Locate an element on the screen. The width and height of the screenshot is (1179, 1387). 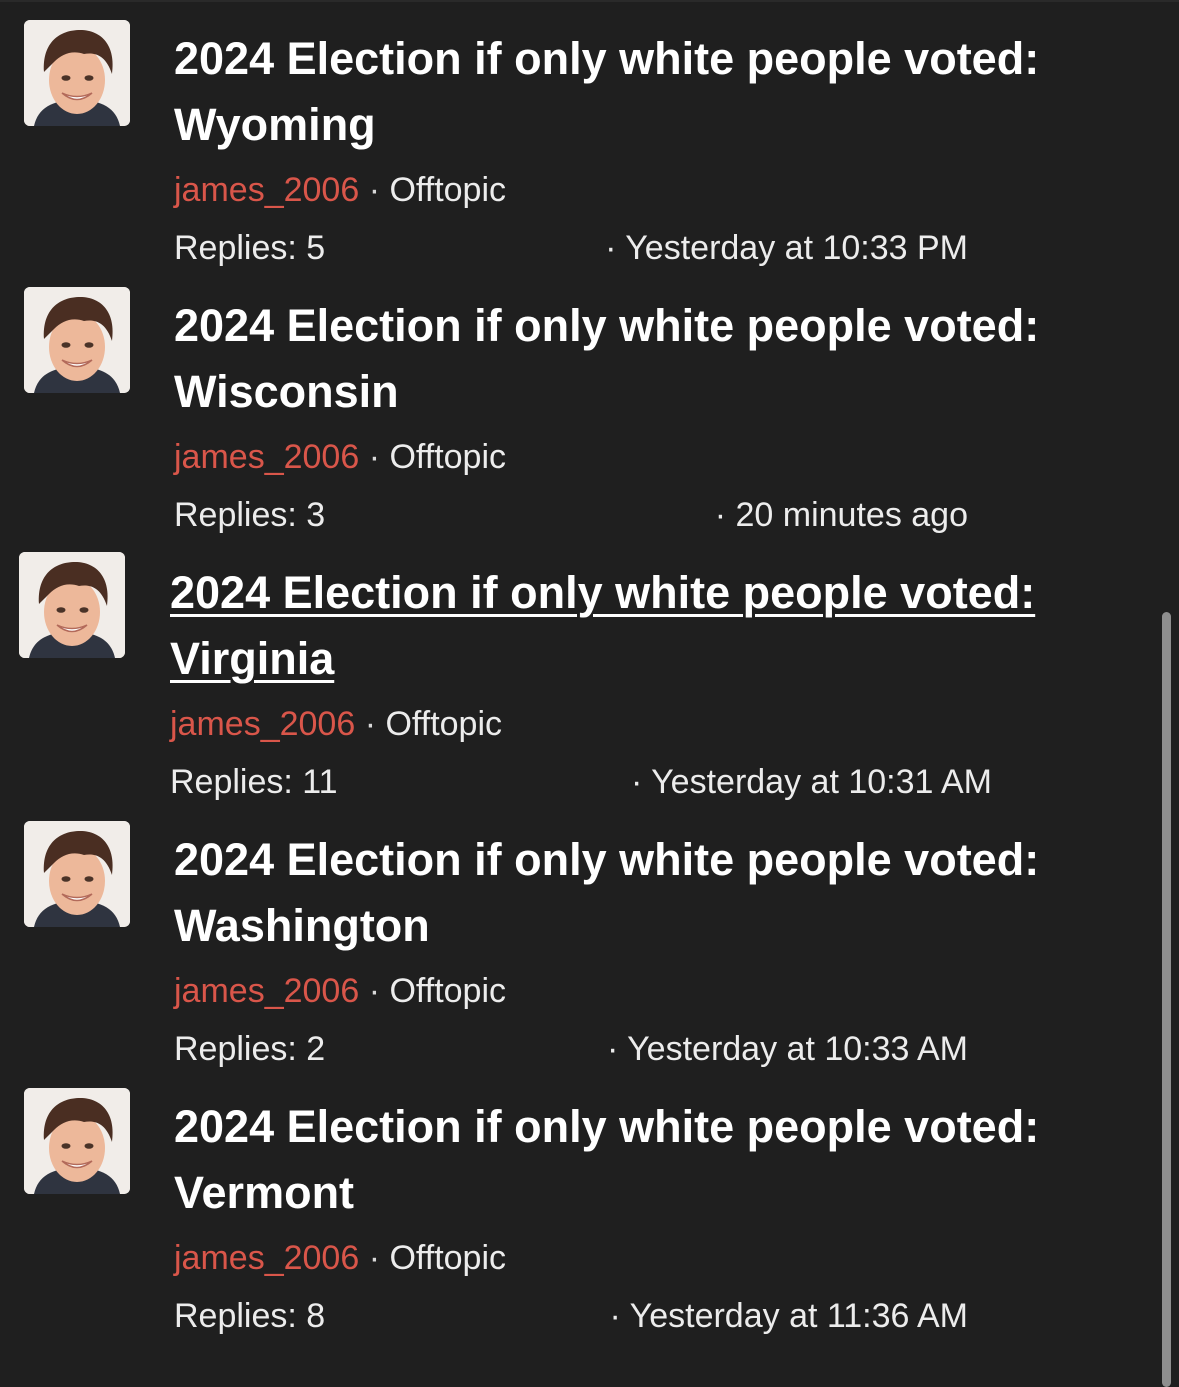
scrollbar-thumb is located at coordinates (1166, 999).